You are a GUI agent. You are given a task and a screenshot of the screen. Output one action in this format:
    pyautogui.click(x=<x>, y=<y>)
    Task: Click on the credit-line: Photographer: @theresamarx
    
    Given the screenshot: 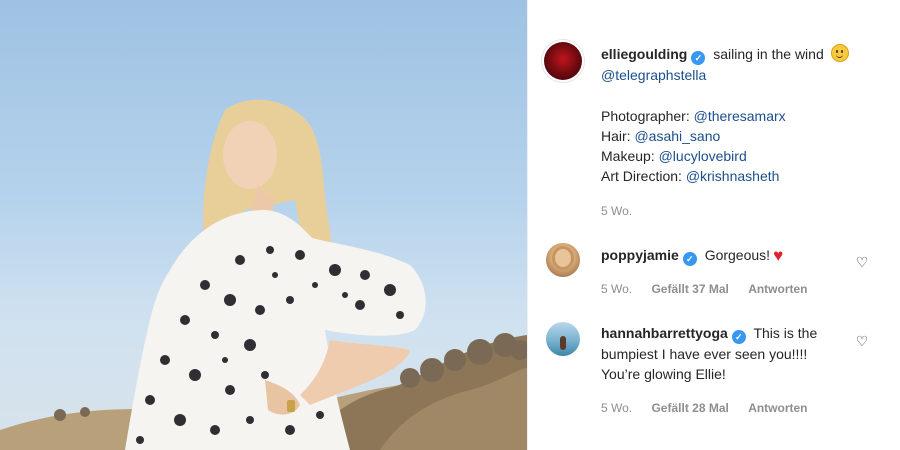 What is the action you would take?
    pyautogui.click(x=746, y=116)
    